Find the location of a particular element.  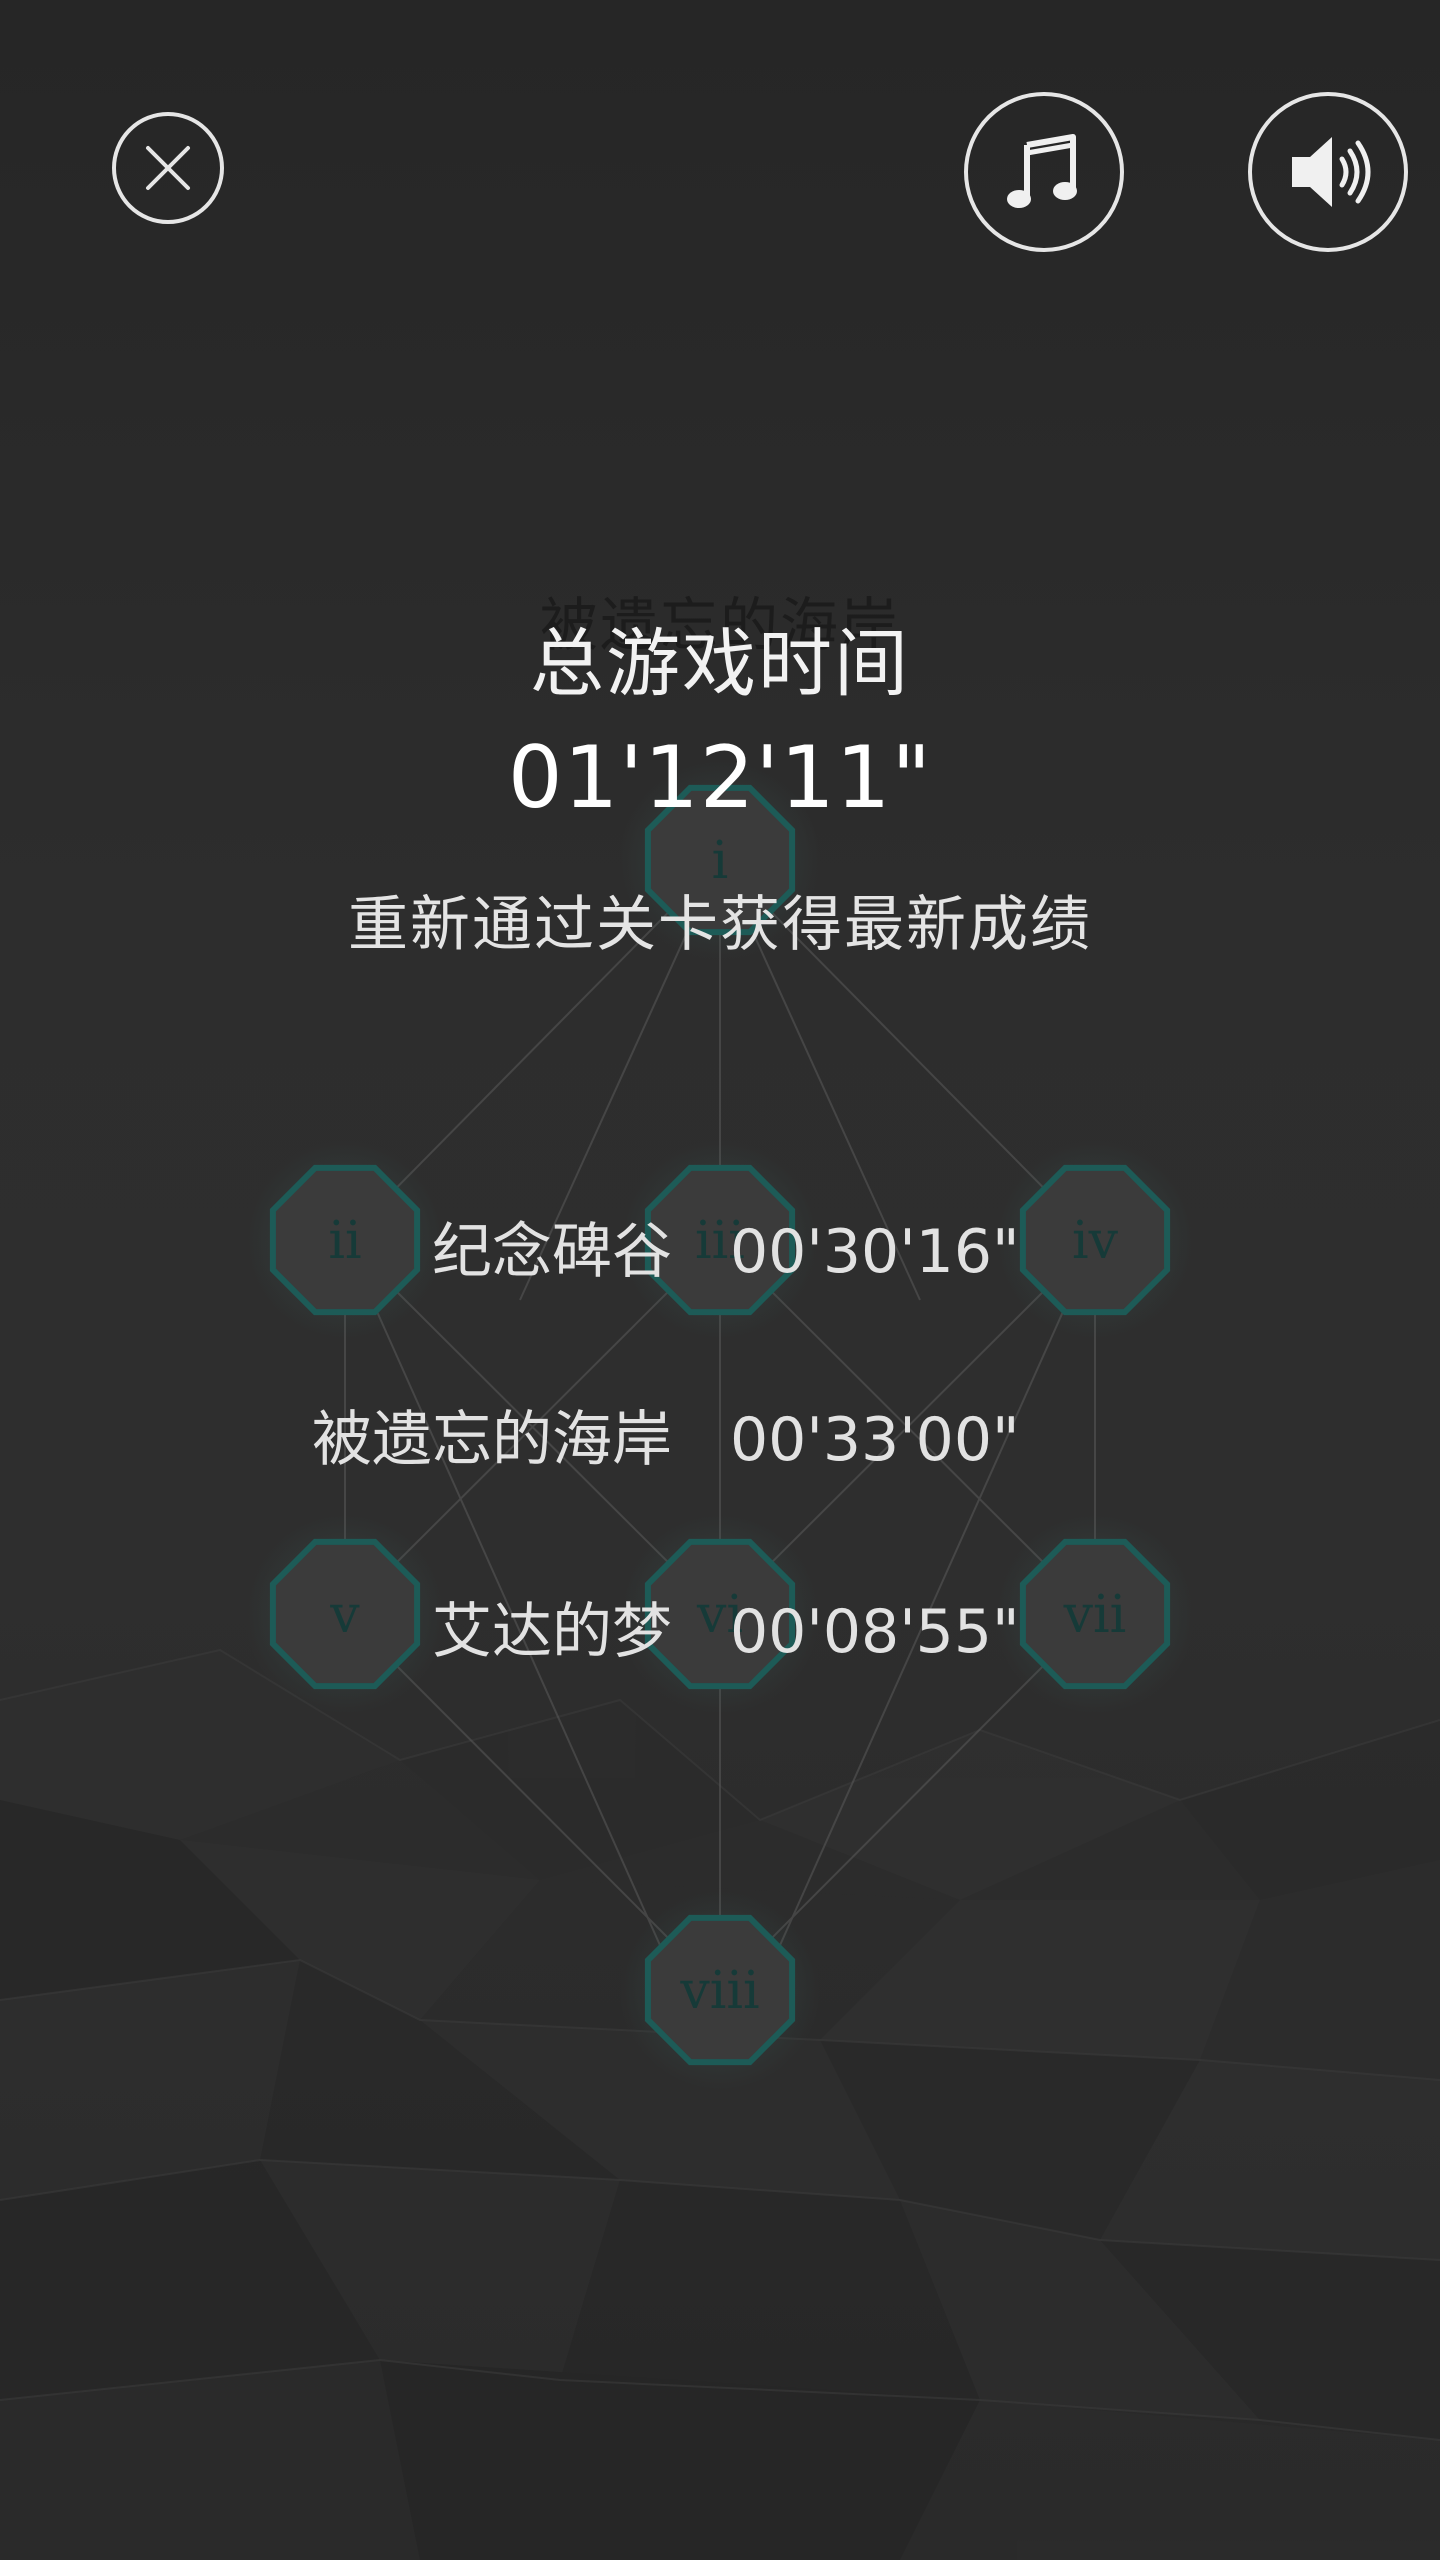

music-toggle-button is located at coordinates (1044, 172).